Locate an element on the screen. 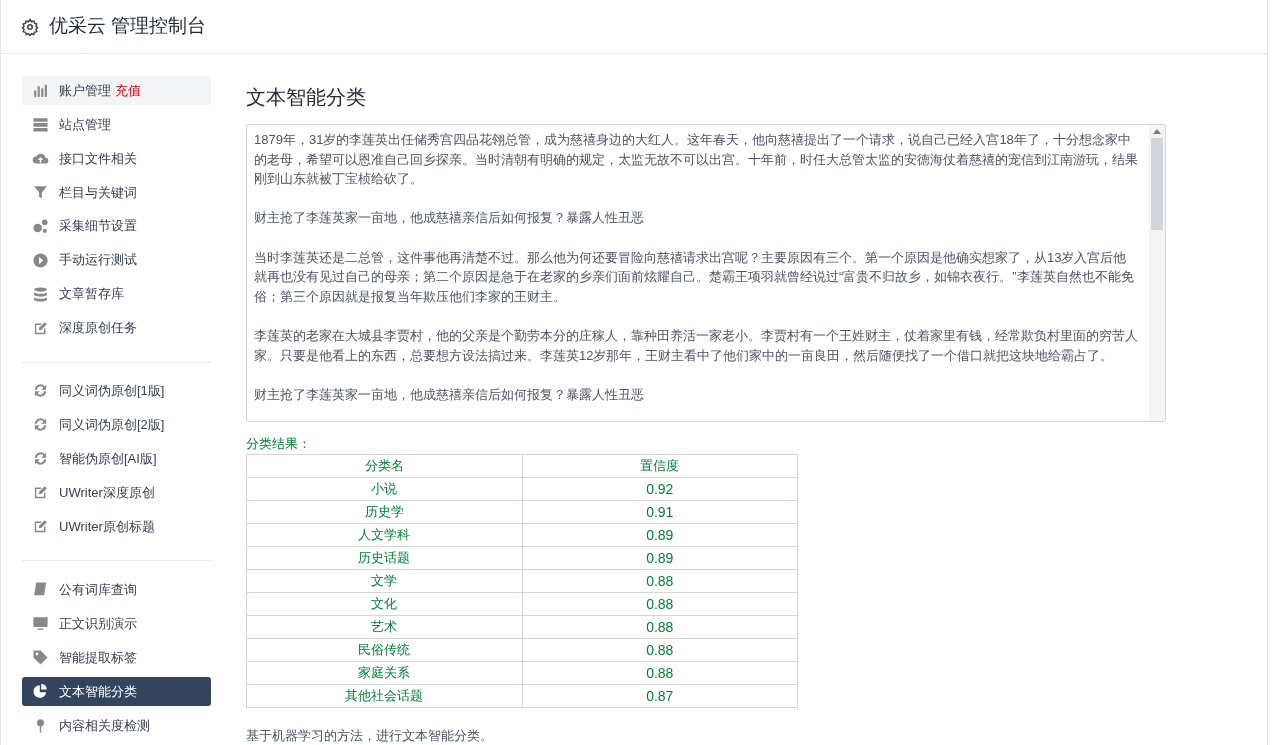  footnote-text: 基于机器学习的方法，进行文本智能分类。 is located at coordinates (370, 736).